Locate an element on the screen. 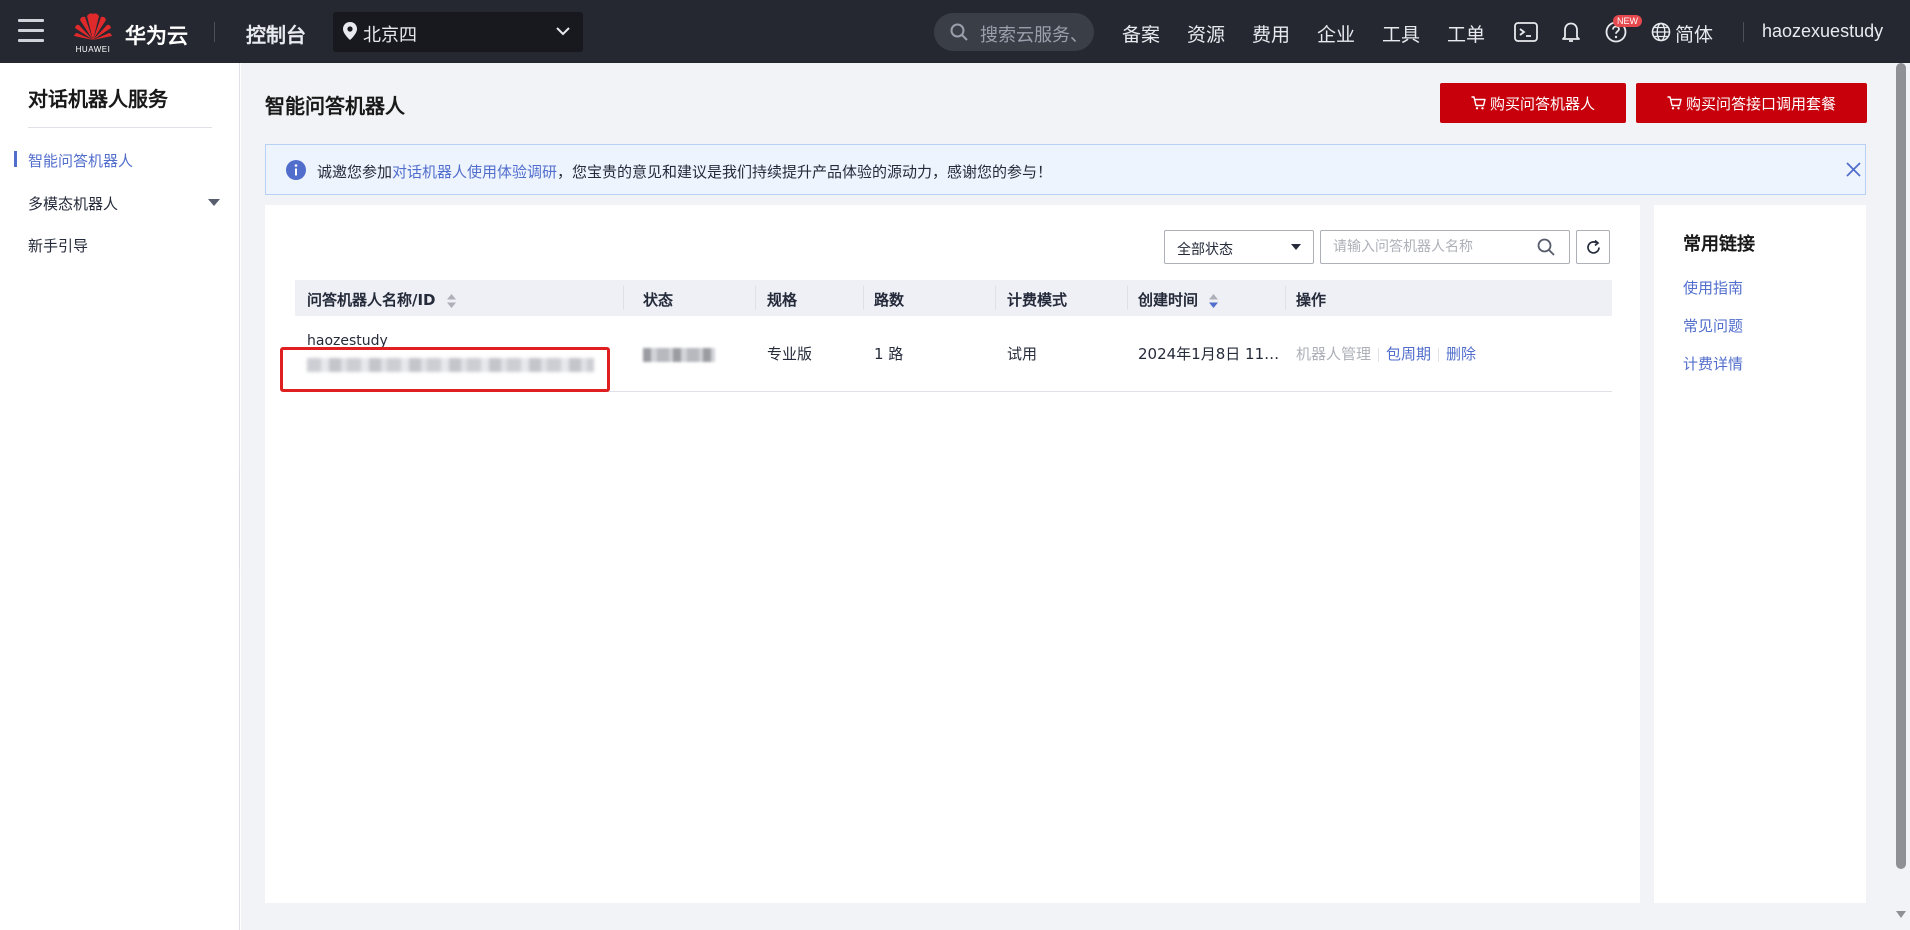 The image size is (1910, 930). link-user-guide: 使用指南 is located at coordinates (1713, 287).